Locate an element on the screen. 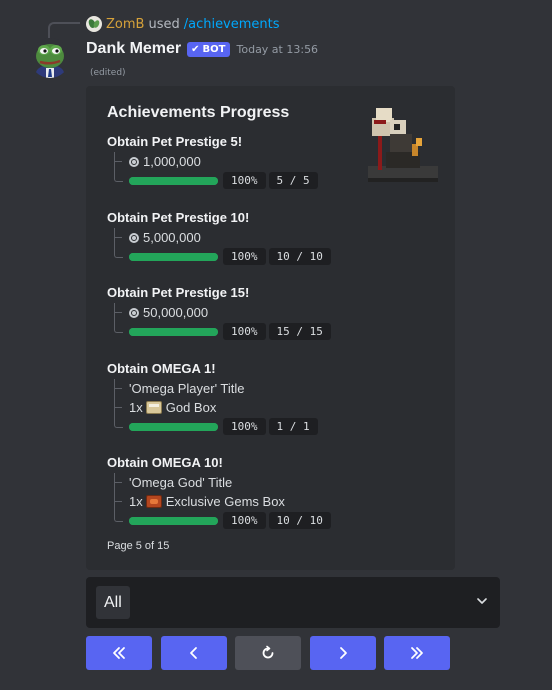 The image size is (552, 690). achievement-reward: 50,000,000 is located at coordinates (220, 312).